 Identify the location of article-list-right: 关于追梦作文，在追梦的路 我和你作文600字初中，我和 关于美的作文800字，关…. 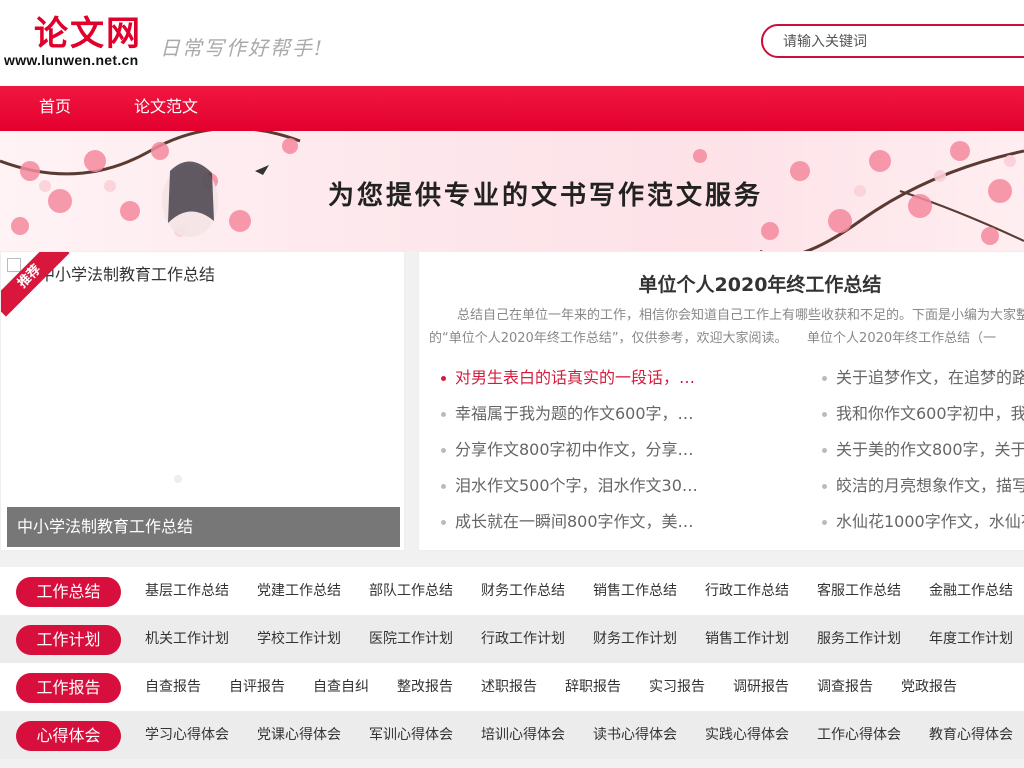
(922, 450).